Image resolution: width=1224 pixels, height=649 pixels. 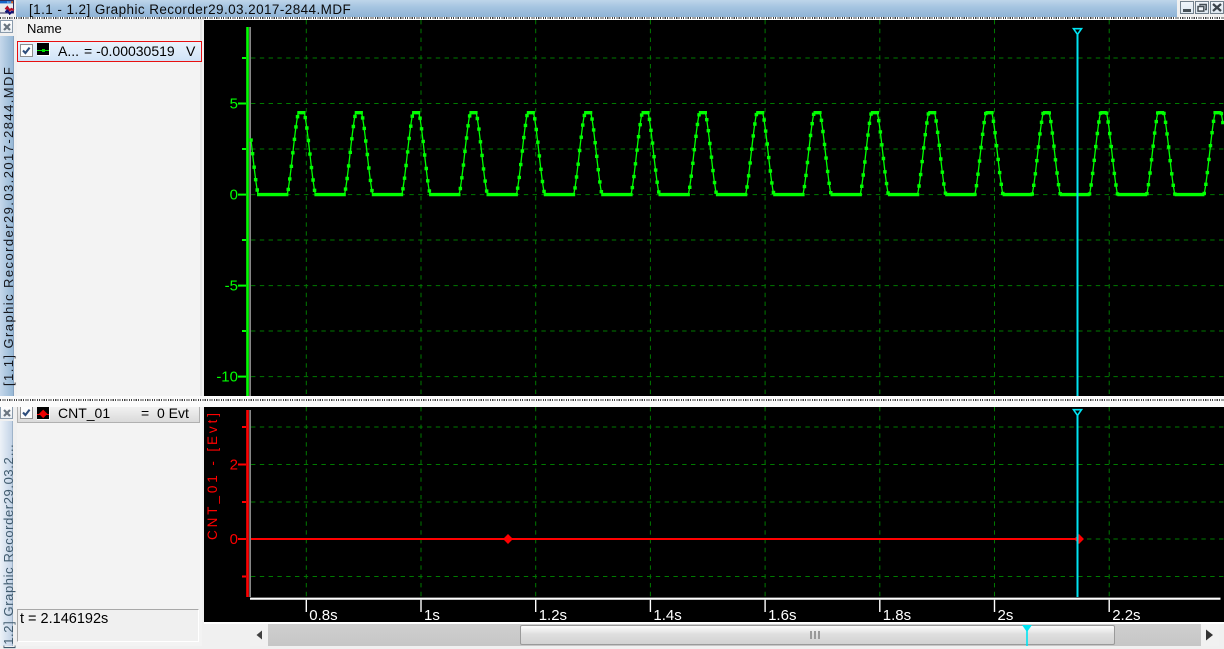 What do you see at coordinates (234, 465) in the screenshot?
I see `svg-text: 2` at bounding box center [234, 465].